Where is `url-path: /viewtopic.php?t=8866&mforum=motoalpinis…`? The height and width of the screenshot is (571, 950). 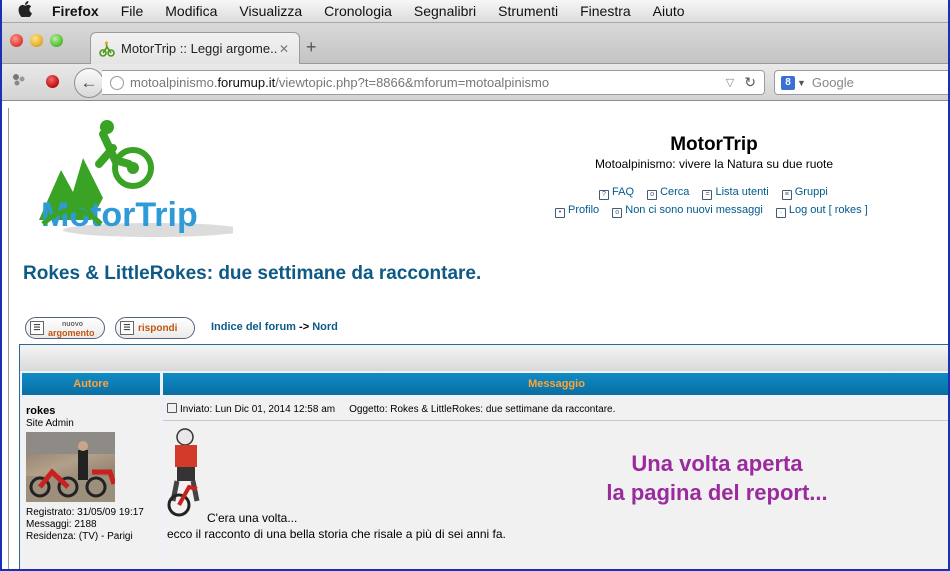
url-path: /viewtopic.php?t=8866&mforum=motoalpinis… is located at coordinates (412, 82).